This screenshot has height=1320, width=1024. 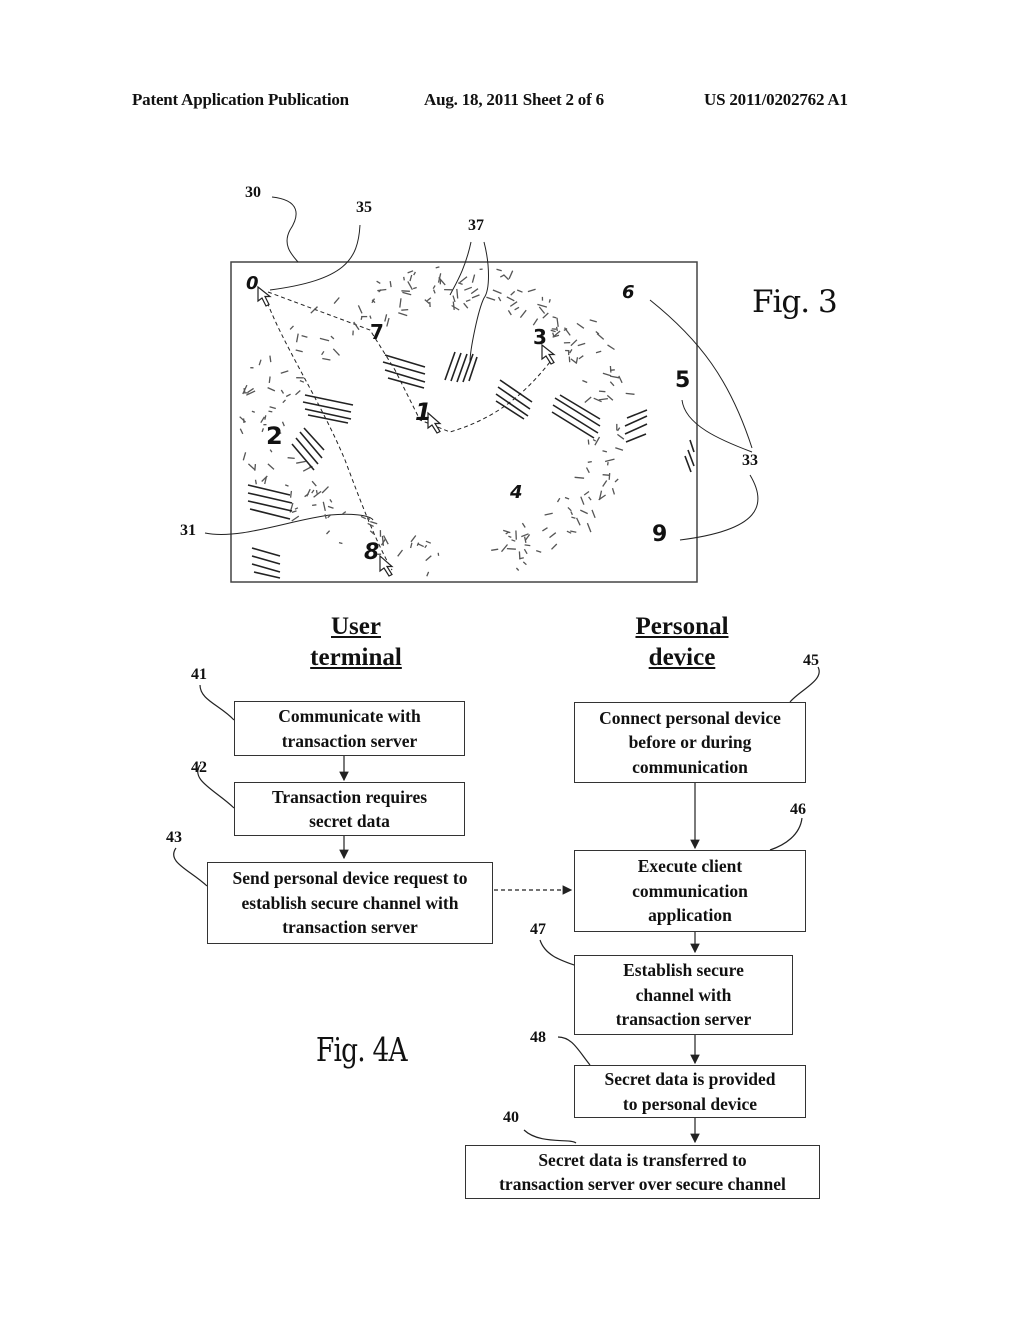 I want to click on fig4a-label: Fig. 4A, so click(x=362, y=1049).